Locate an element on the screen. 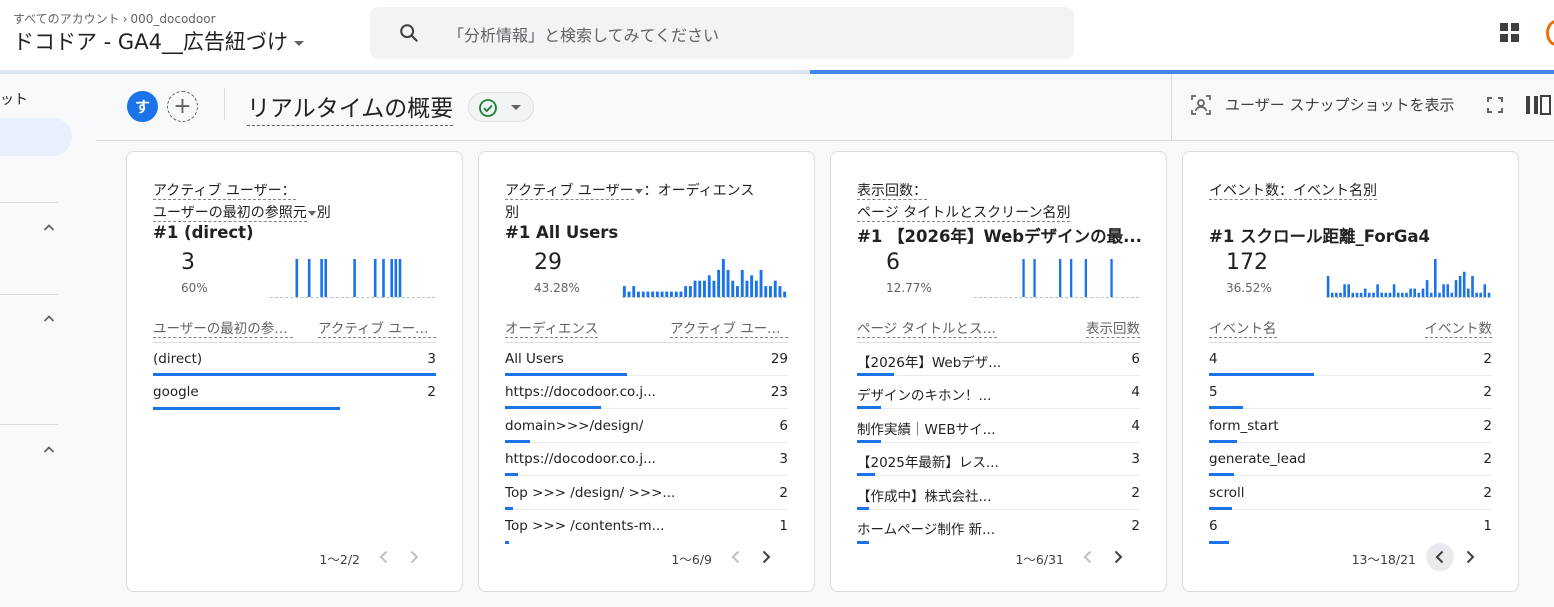  nav-divider is located at coordinates (29, 294).